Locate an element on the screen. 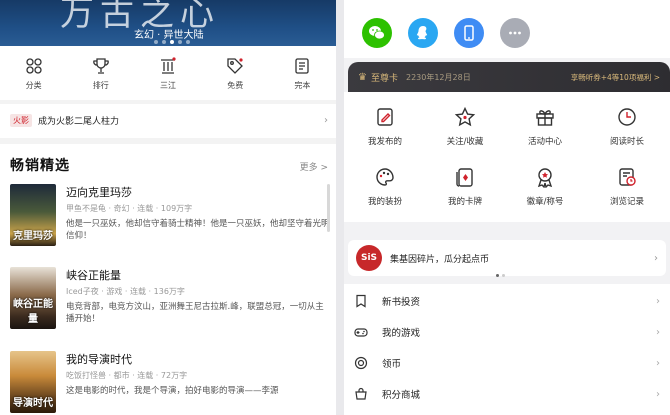 The height and width of the screenshot is (415, 670). grid-item-badges: 徽章/称号 is located at coordinates (545, 191).